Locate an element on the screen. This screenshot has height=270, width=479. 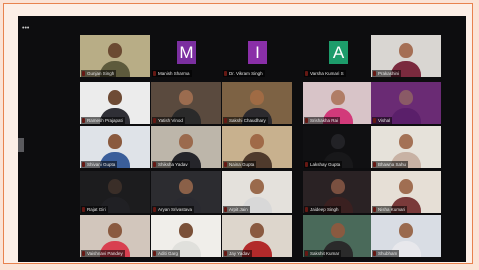
participant-tile: Bhawna Sahu is located at coordinates (406, 147).